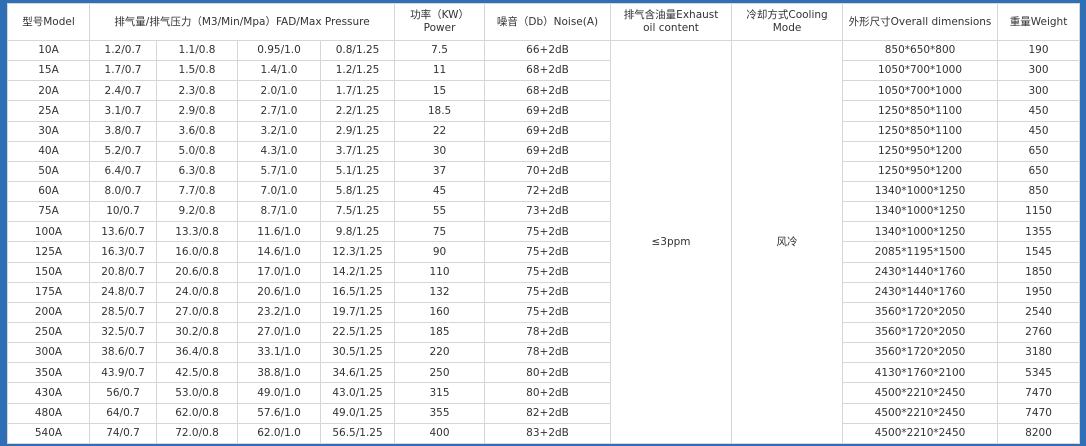 The width and height of the screenshot is (1086, 446). Describe the element at coordinates (1039, 232) in the screenshot. I see `cell-weight: 1355` at that location.